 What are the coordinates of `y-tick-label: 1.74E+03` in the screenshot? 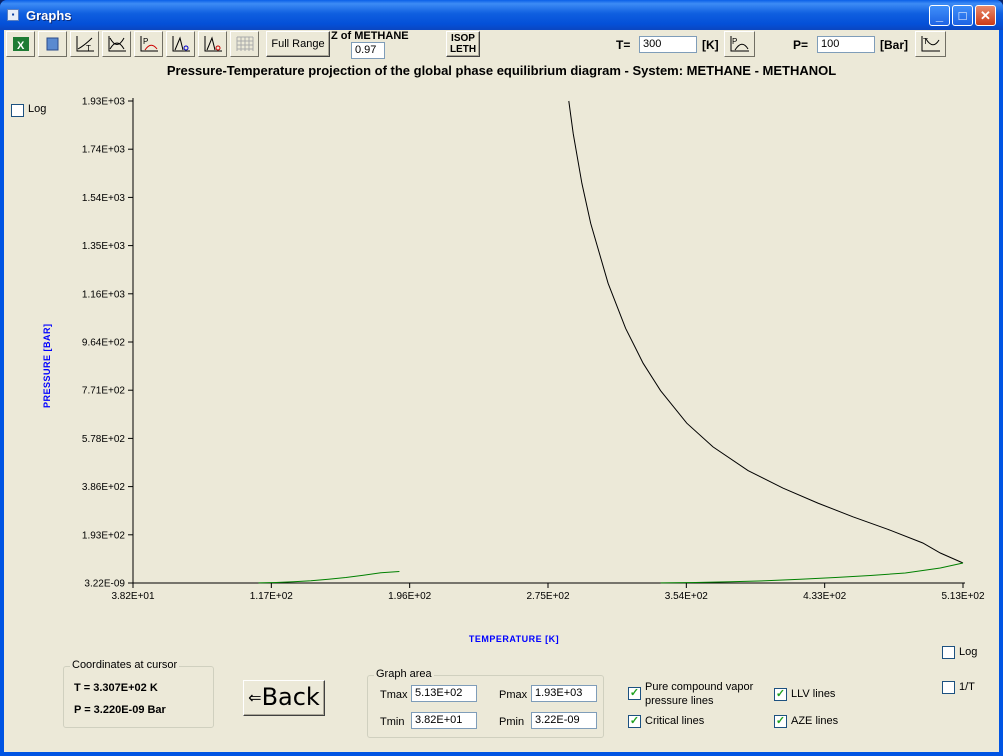 It's located at (104, 150).